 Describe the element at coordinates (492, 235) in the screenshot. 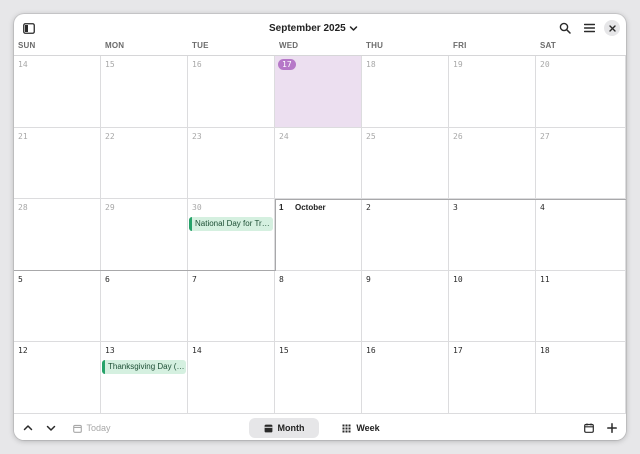

I see `day-cell: 3` at that location.